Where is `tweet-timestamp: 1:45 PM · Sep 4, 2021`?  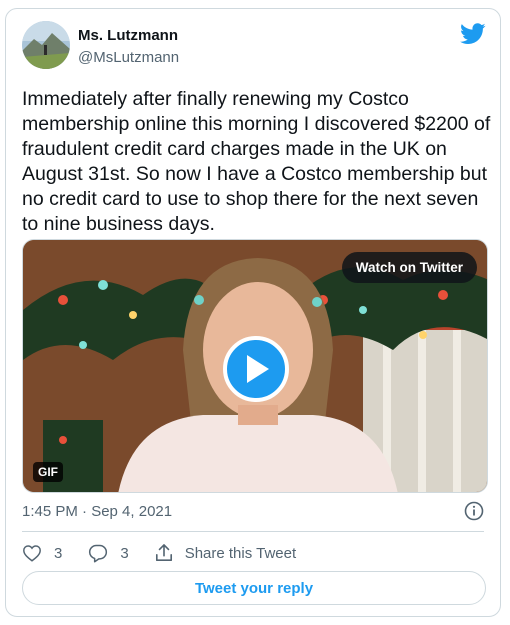 tweet-timestamp: 1:45 PM · Sep 4, 2021 is located at coordinates (97, 511).